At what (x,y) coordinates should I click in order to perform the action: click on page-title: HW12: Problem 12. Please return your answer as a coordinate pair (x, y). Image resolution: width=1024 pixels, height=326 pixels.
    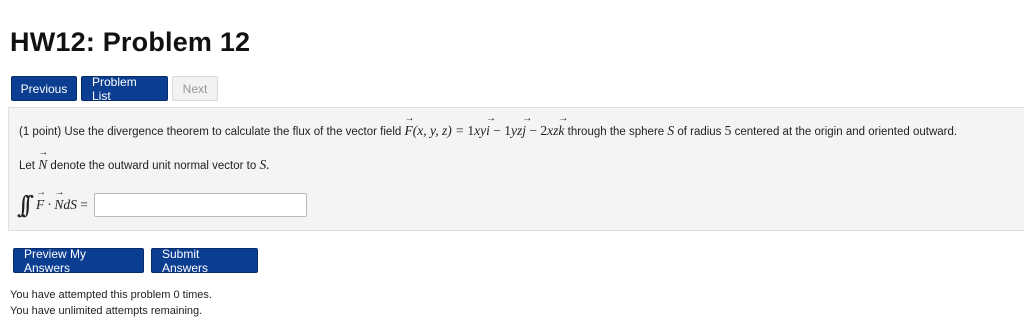
    Looking at the image, I should click on (130, 42).